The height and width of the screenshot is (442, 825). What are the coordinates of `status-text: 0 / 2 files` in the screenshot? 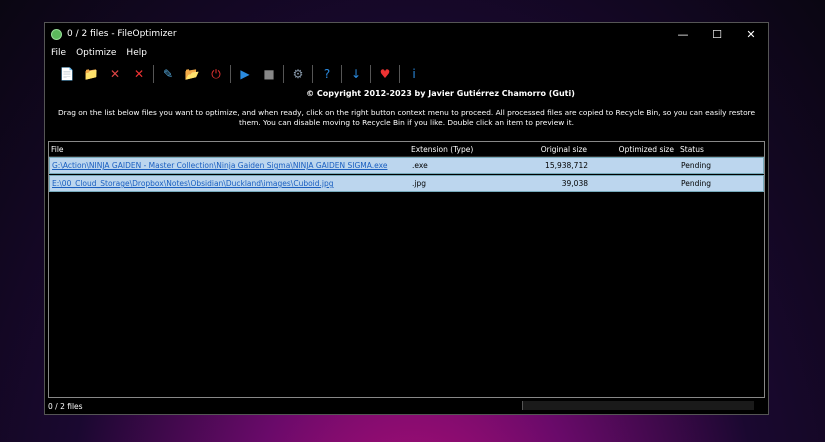 It's located at (65, 406).